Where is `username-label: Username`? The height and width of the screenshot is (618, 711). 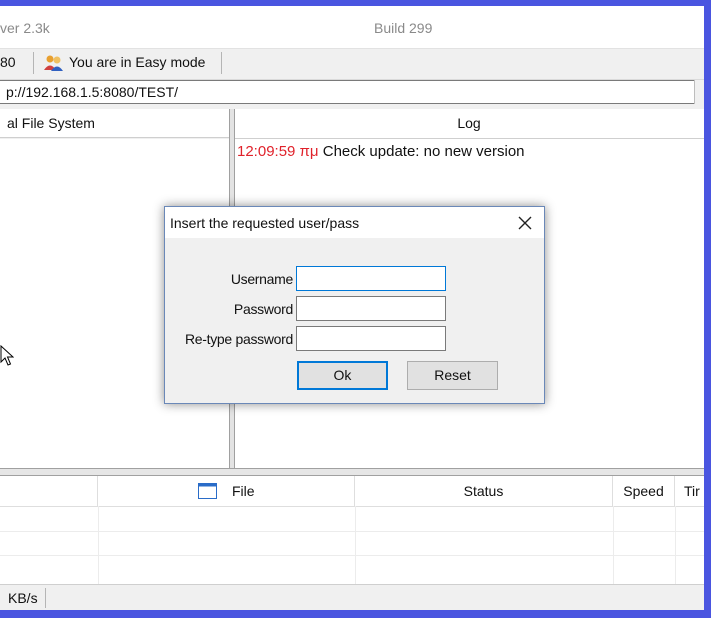 username-label: Username is located at coordinates (261, 279).